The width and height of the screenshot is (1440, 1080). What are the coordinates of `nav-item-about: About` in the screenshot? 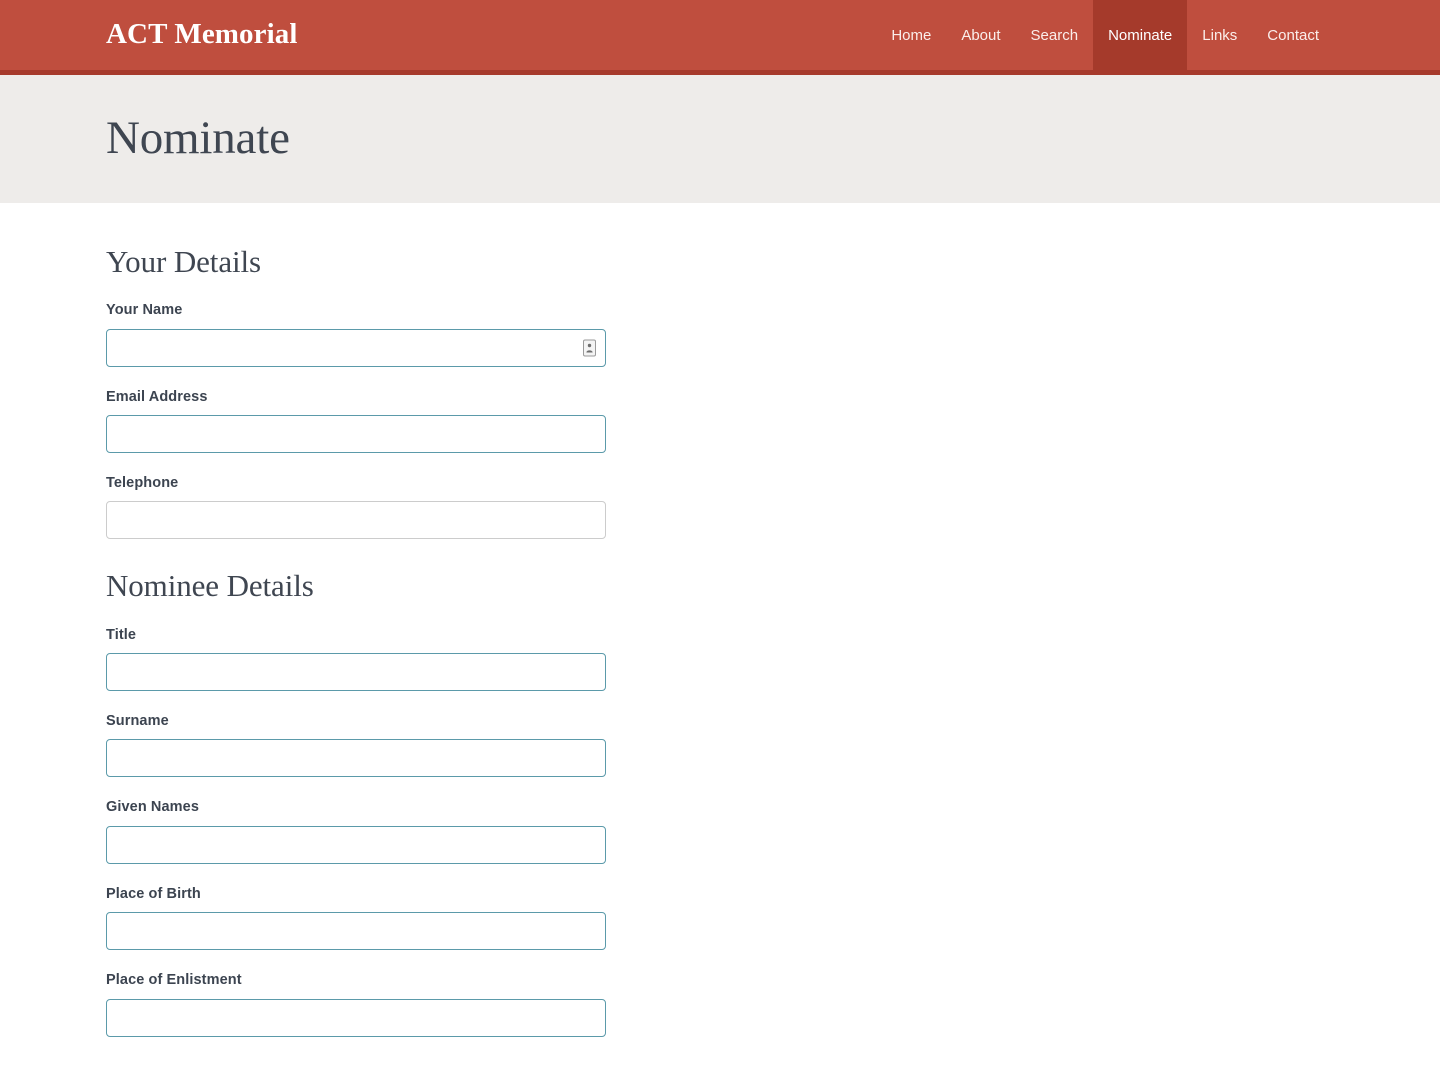 It's located at (980, 35).